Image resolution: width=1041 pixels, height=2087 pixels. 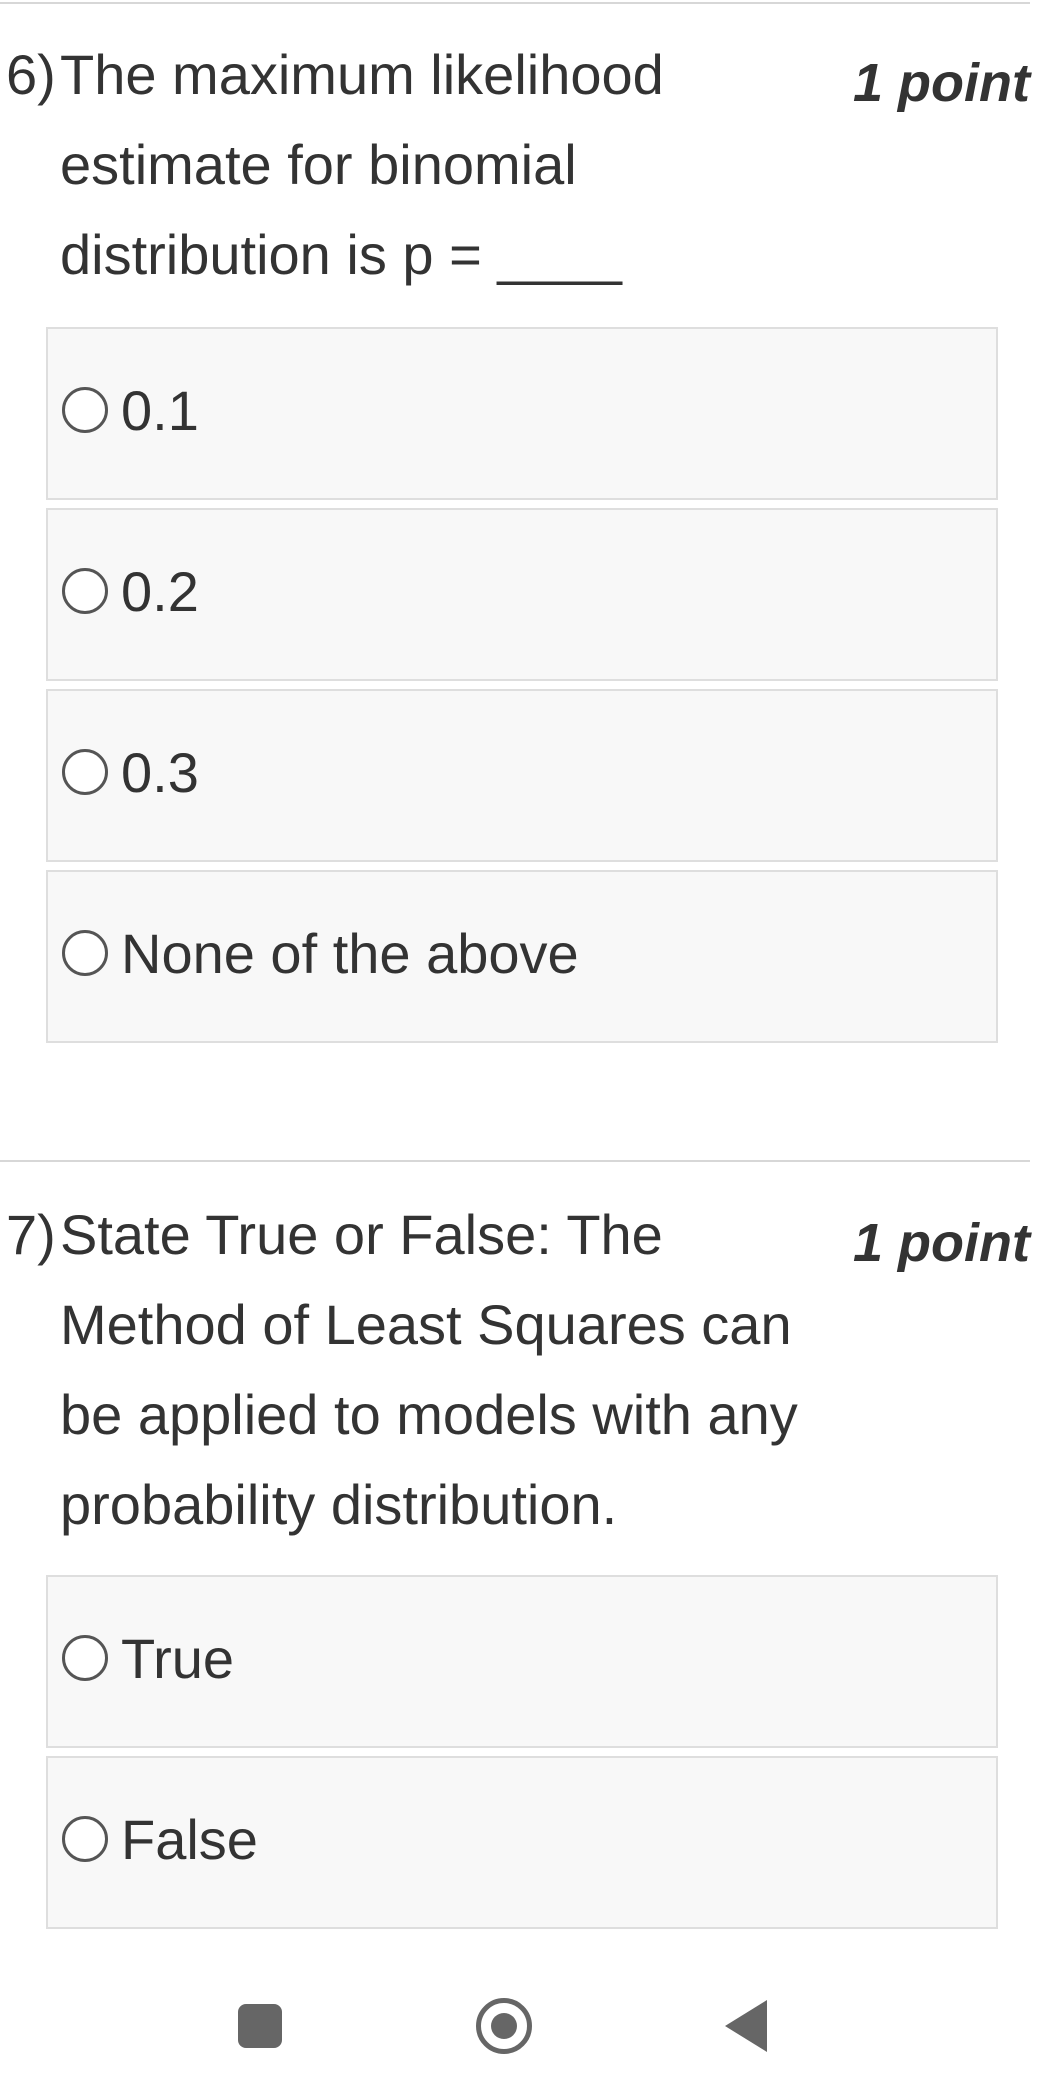 I want to click on question-number: 6), so click(x=31, y=74).